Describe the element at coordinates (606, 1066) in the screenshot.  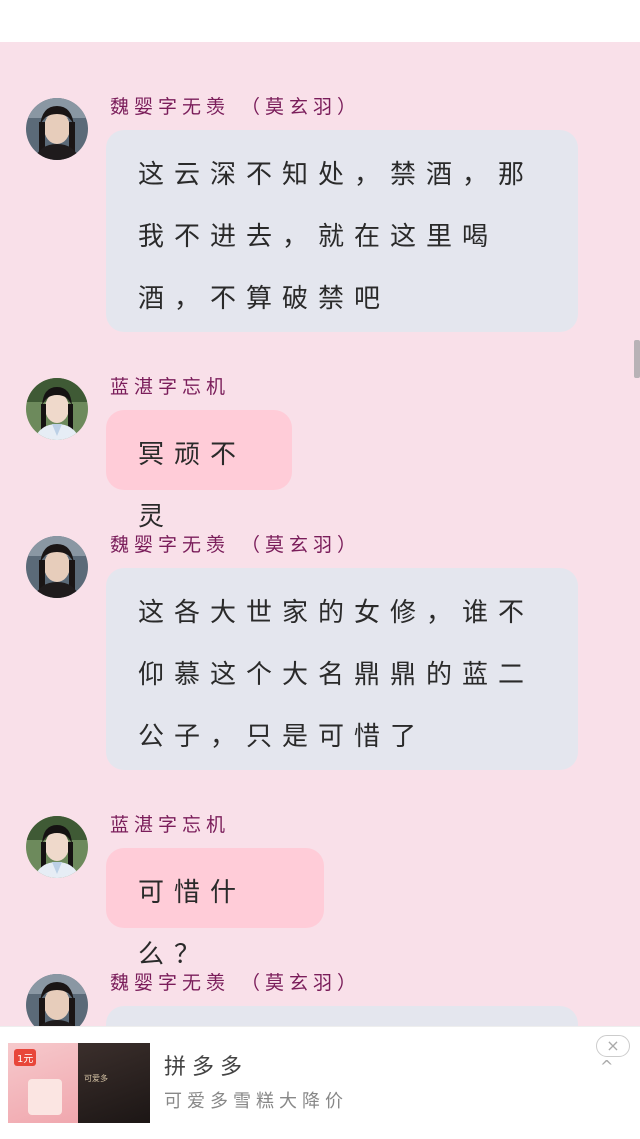
I see `chevron-up-icon: ^` at that location.